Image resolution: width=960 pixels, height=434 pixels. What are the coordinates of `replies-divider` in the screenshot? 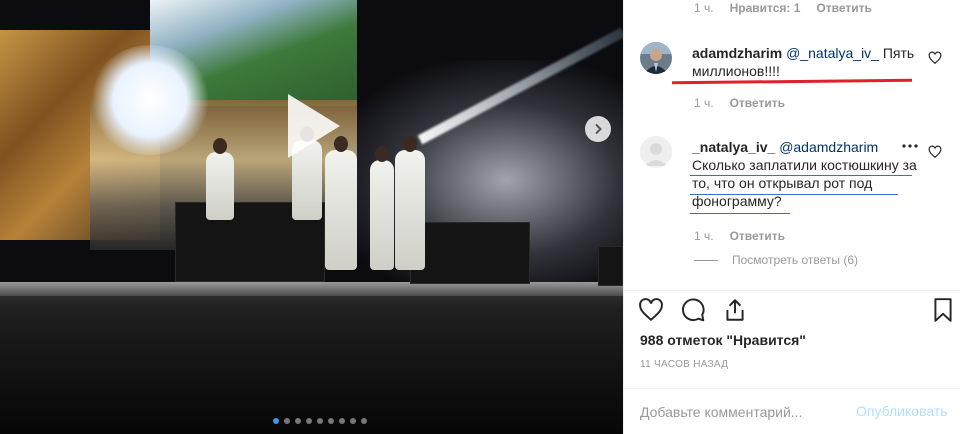 It's located at (706, 260).